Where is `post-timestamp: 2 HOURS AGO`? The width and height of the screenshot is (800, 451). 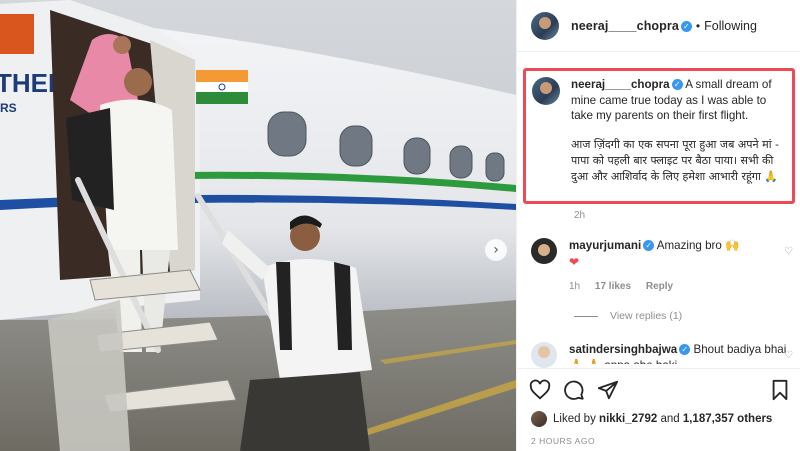 post-timestamp: 2 HOURS AGO is located at coordinates (563, 441).